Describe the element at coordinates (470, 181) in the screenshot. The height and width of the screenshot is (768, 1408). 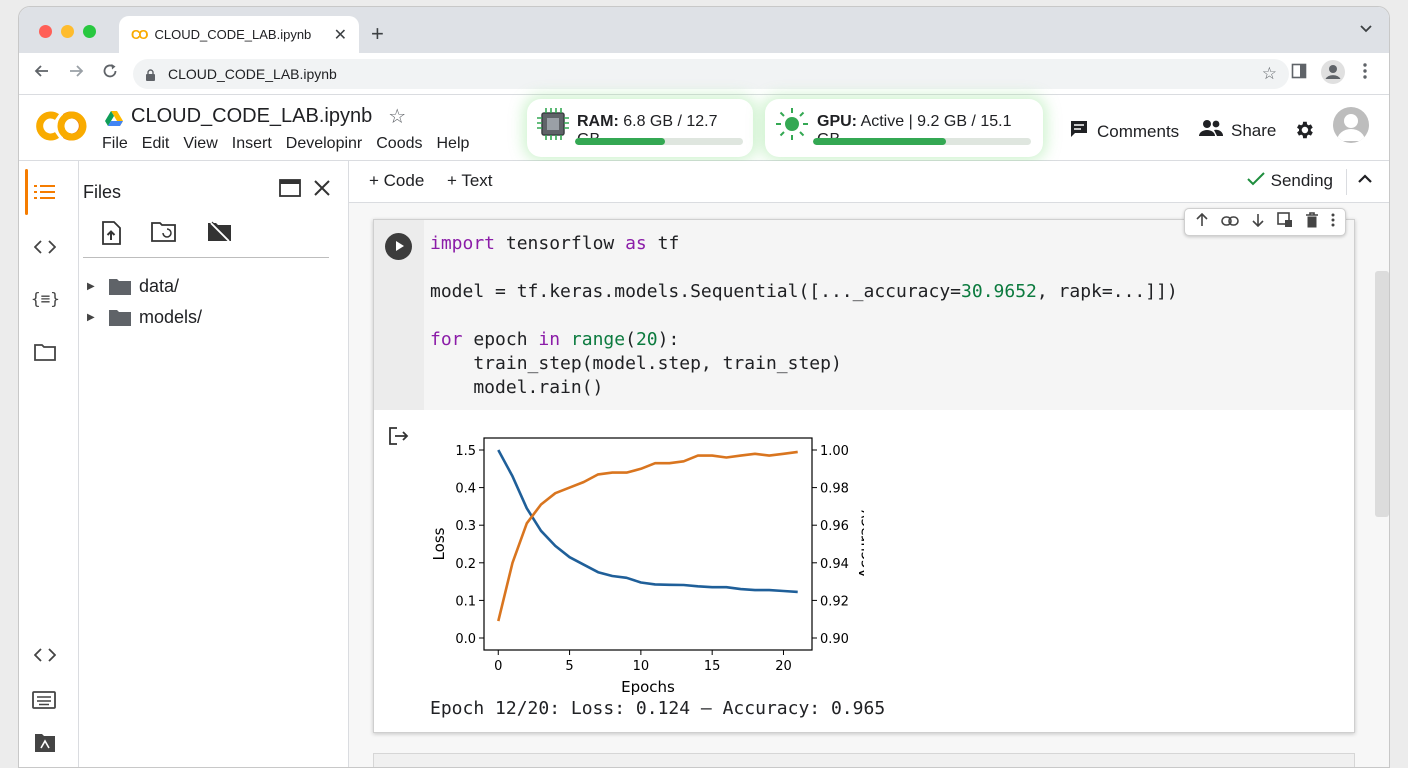
I see `add-text-button: + Text` at that location.